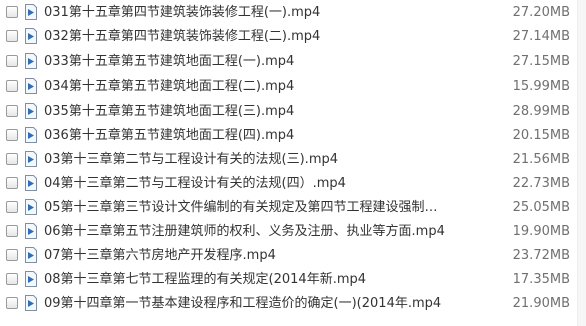 The width and height of the screenshot is (586, 326). I want to click on file-name: 09第十四章第一节基本建设程序和工程造价的确定(一)(2014年.mp4, so click(246, 304).